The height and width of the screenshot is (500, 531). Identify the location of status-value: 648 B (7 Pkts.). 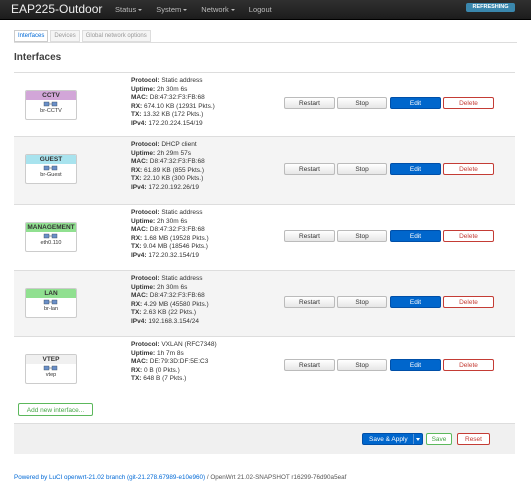
(165, 378).